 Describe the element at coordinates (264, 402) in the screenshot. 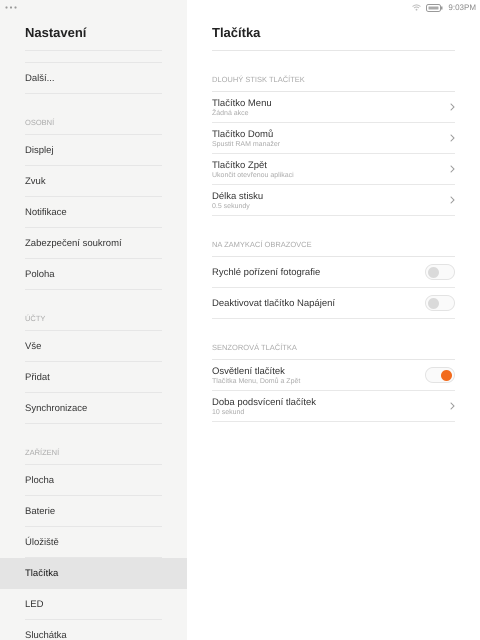

I see `setting-label: Doba podsvícení tlačítek` at that location.